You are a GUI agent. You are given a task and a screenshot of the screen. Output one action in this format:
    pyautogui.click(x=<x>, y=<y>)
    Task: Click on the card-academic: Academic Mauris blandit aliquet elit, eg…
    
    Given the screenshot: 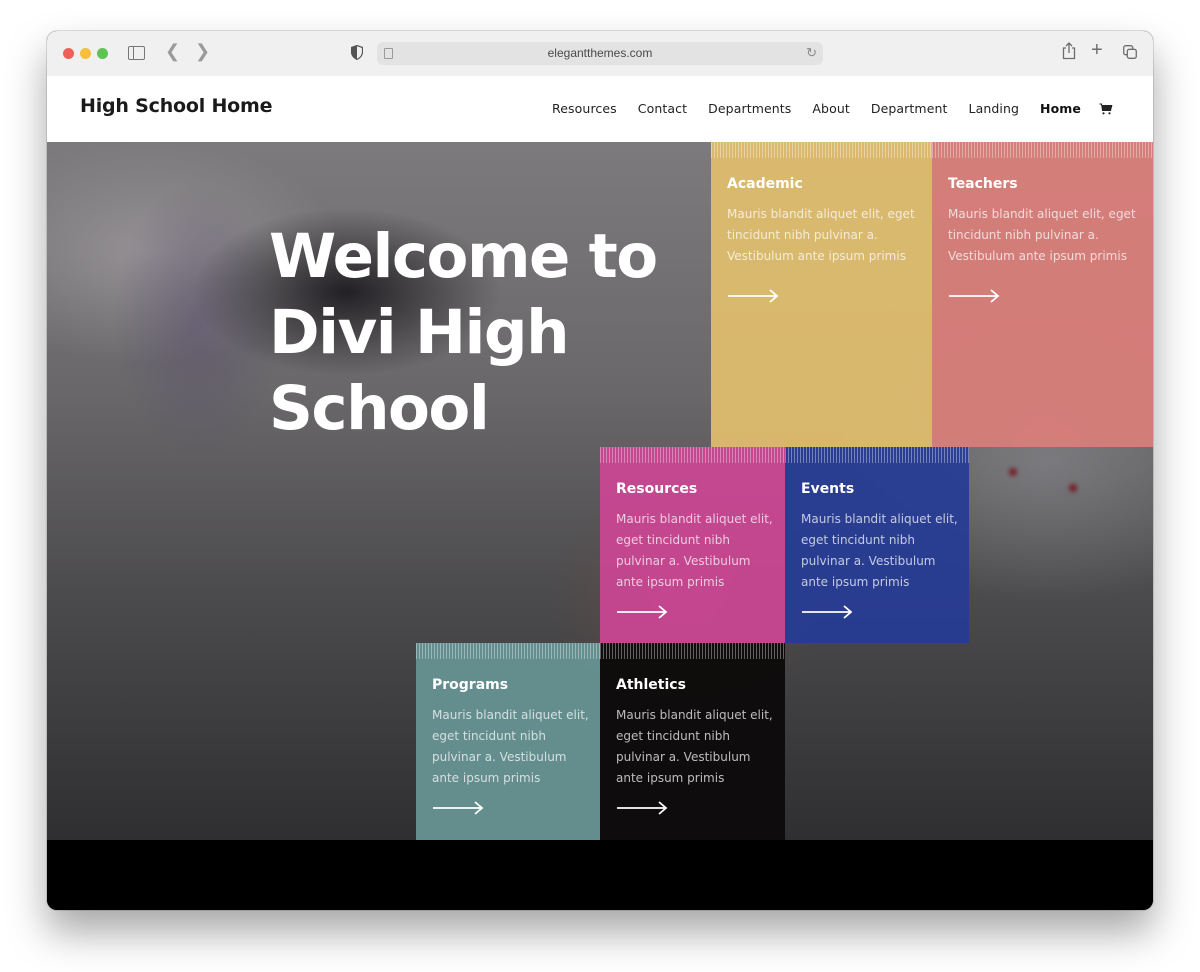 What is the action you would take?
    pyautogui.click(x=821, y=294)
    